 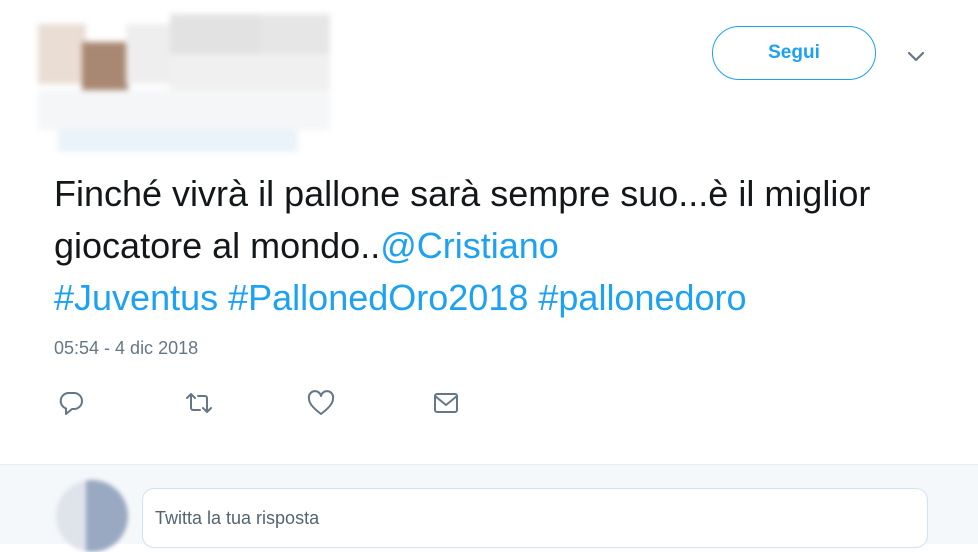 What do you see at coordinates (535, 518) in the screenshot?
I see `reply-input` at bounding box center [535, 518].